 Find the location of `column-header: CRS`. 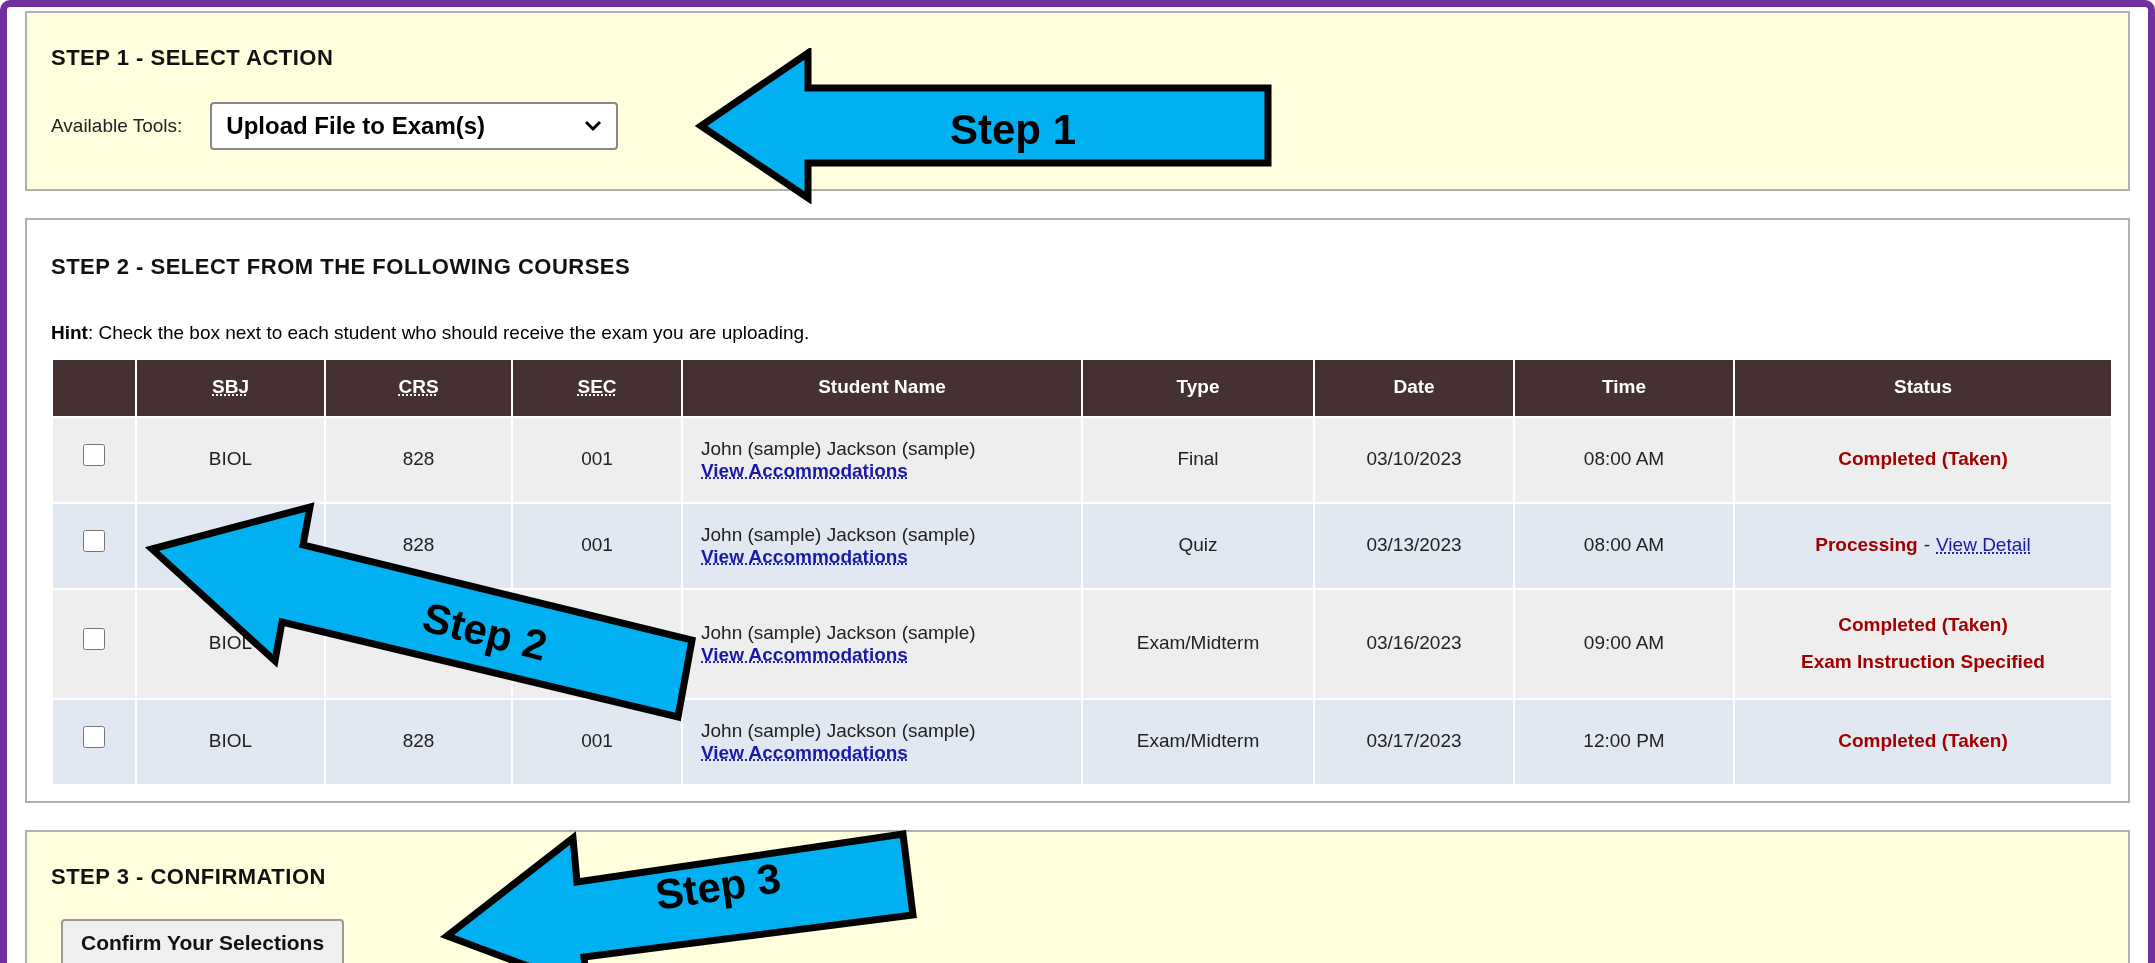

column-header: CRS is located at coordinates (418, 387).